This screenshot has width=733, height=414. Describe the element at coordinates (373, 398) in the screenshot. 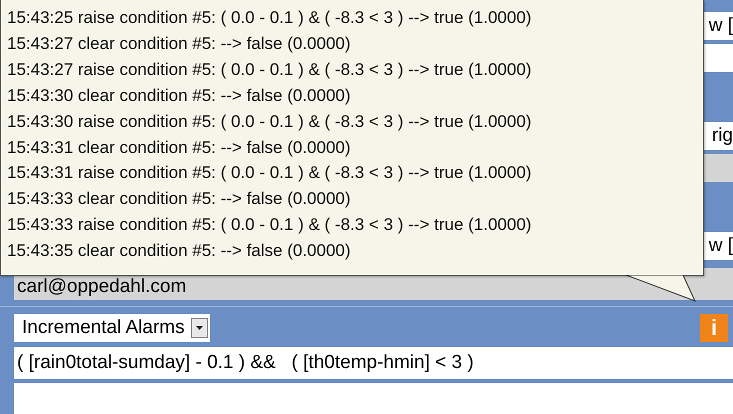

I see `text-field` at that location.